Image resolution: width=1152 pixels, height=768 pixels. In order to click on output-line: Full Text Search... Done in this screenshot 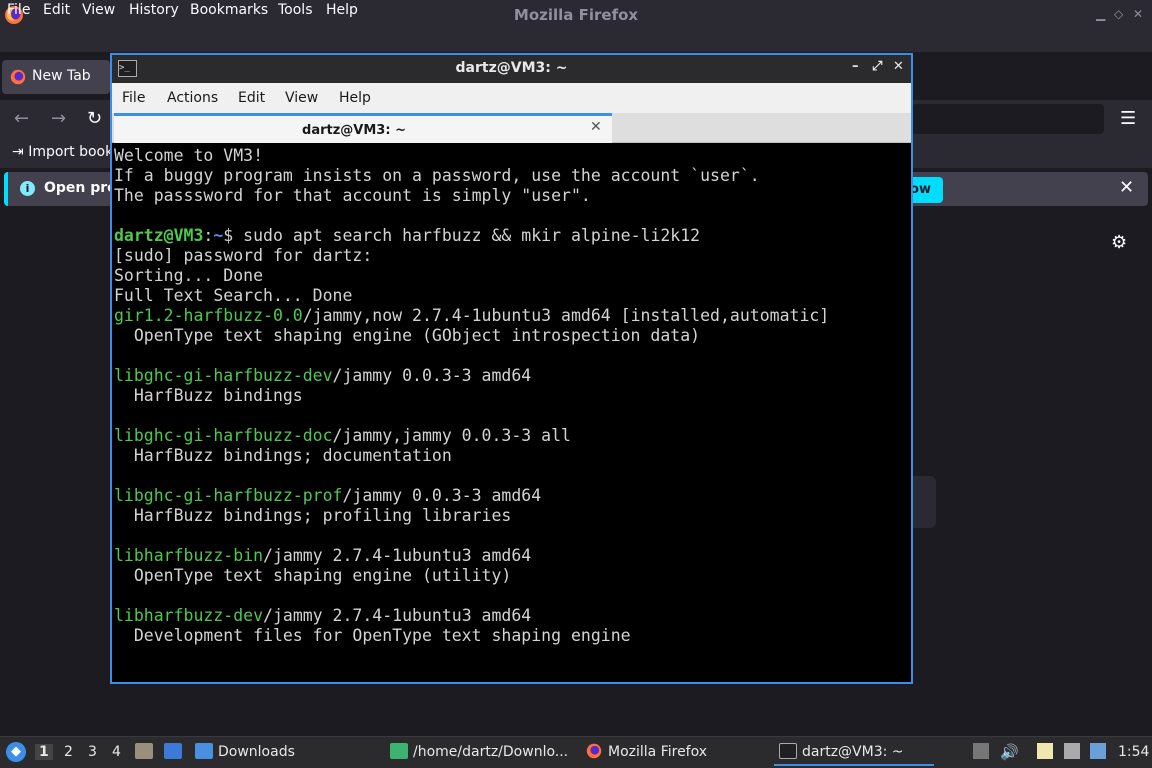, I will do `click(233, 295)`.